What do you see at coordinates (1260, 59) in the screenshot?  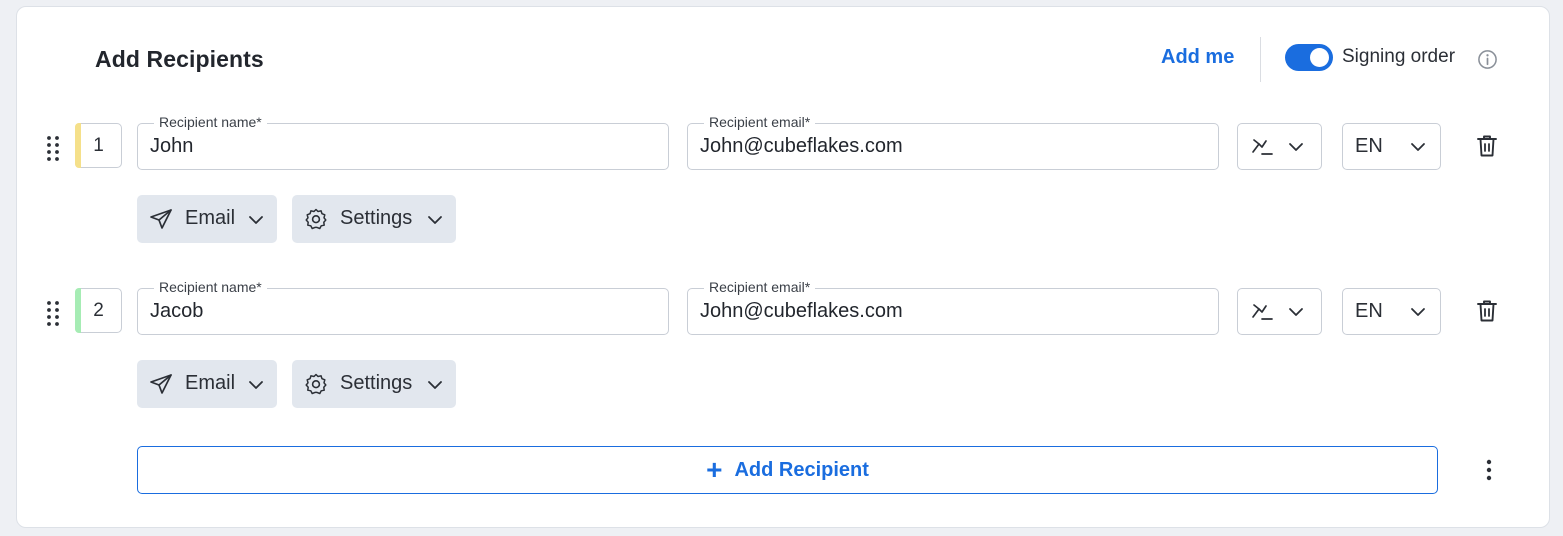 I see `header-divider` at bounding box center [1260, 59].